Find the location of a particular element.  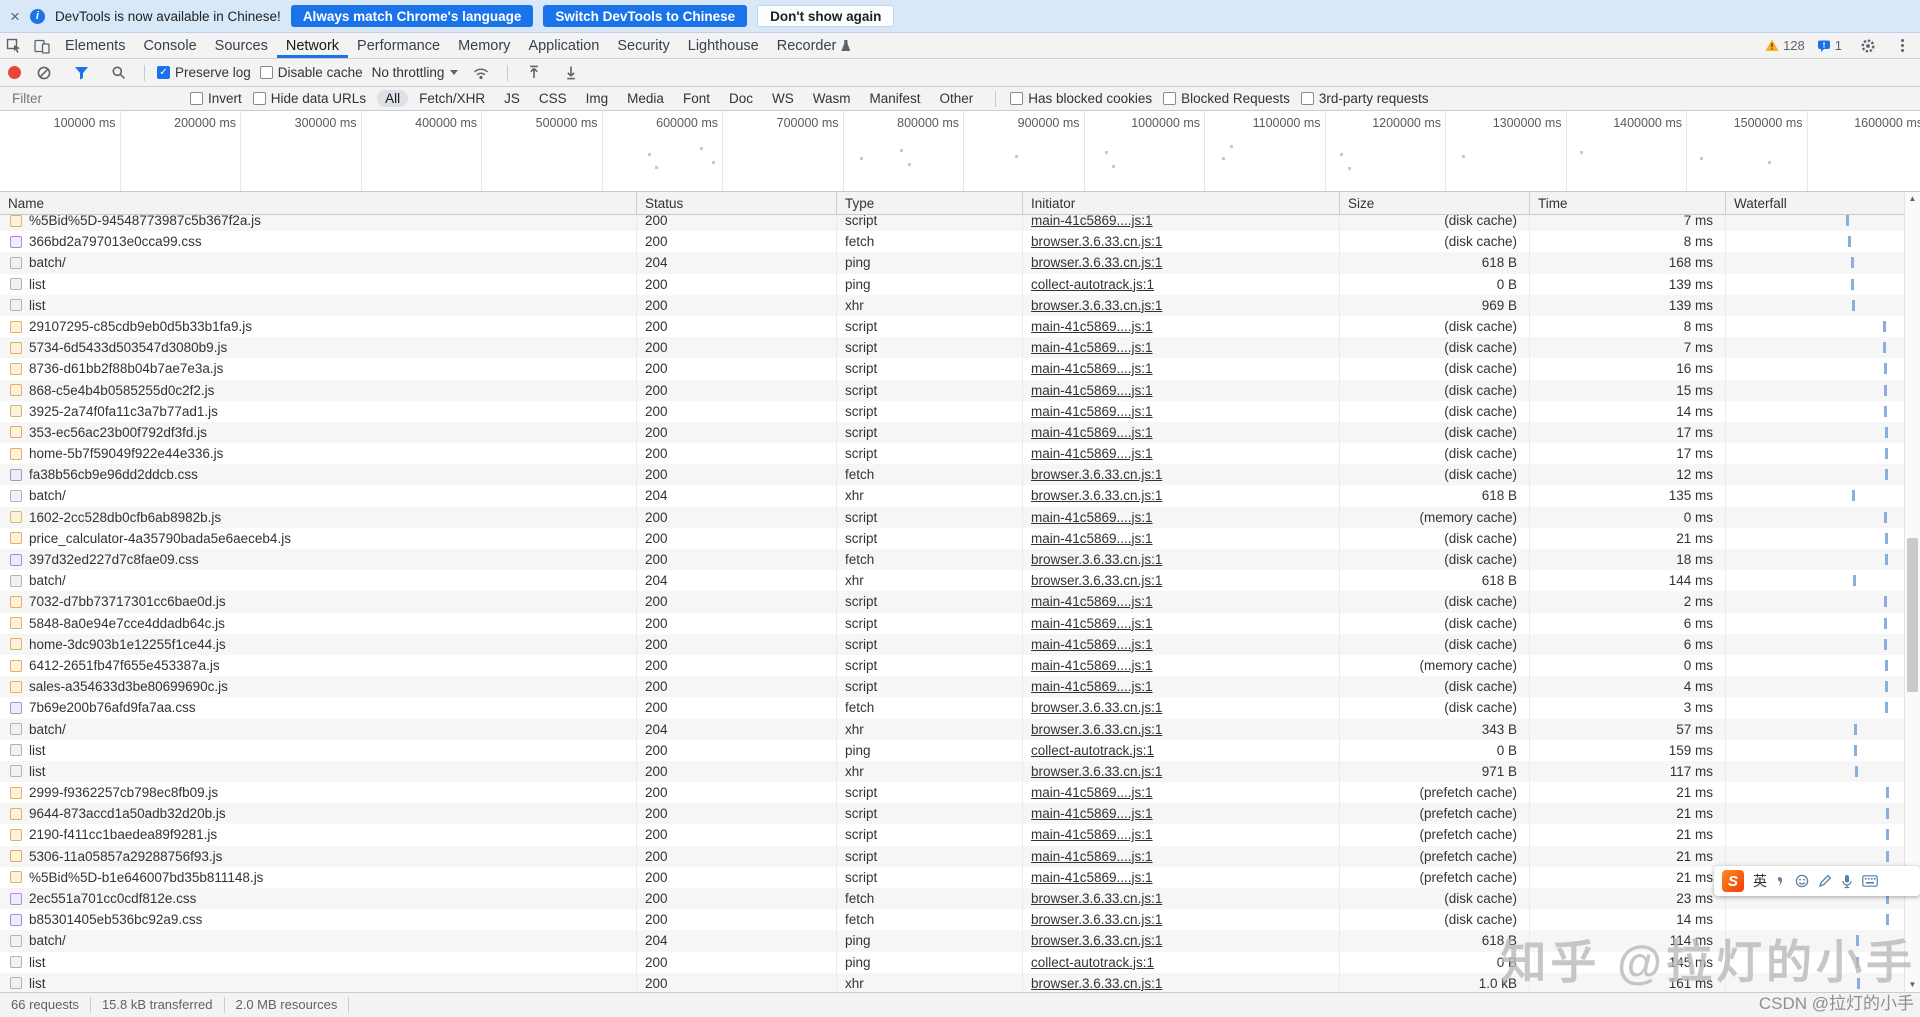

request-name-cell: 397d32ed227d7c8fae09.css is located at coordinates (318, 560).